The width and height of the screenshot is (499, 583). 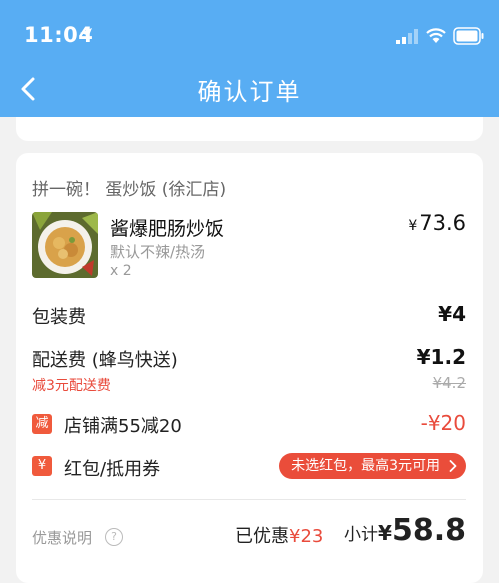 I want to click on saved-summary: 已优惠¥23, so click(x=279, y=535).